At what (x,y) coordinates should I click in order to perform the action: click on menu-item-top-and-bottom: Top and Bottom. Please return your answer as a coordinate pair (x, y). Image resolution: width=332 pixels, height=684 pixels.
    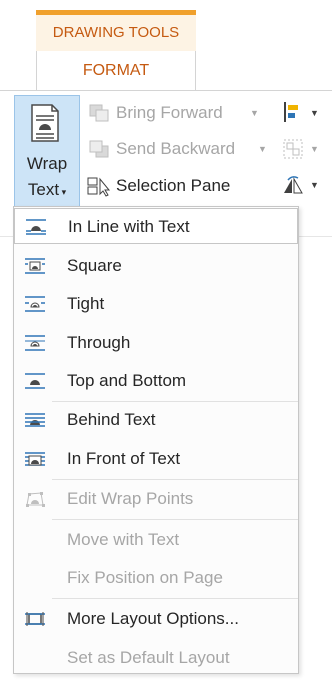
    Looking at the image, I should click on (156, 381).